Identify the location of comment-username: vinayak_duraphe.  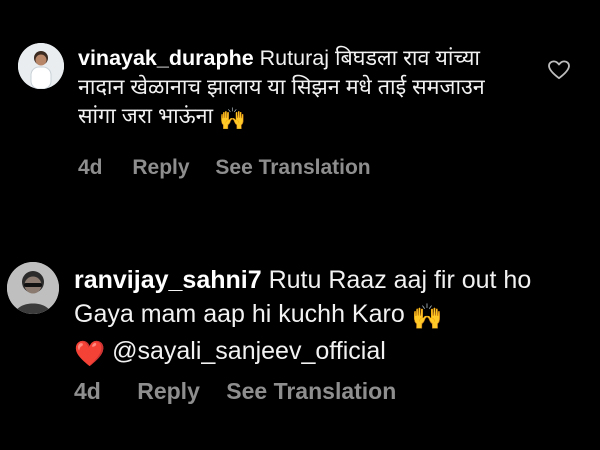
(166, 58).